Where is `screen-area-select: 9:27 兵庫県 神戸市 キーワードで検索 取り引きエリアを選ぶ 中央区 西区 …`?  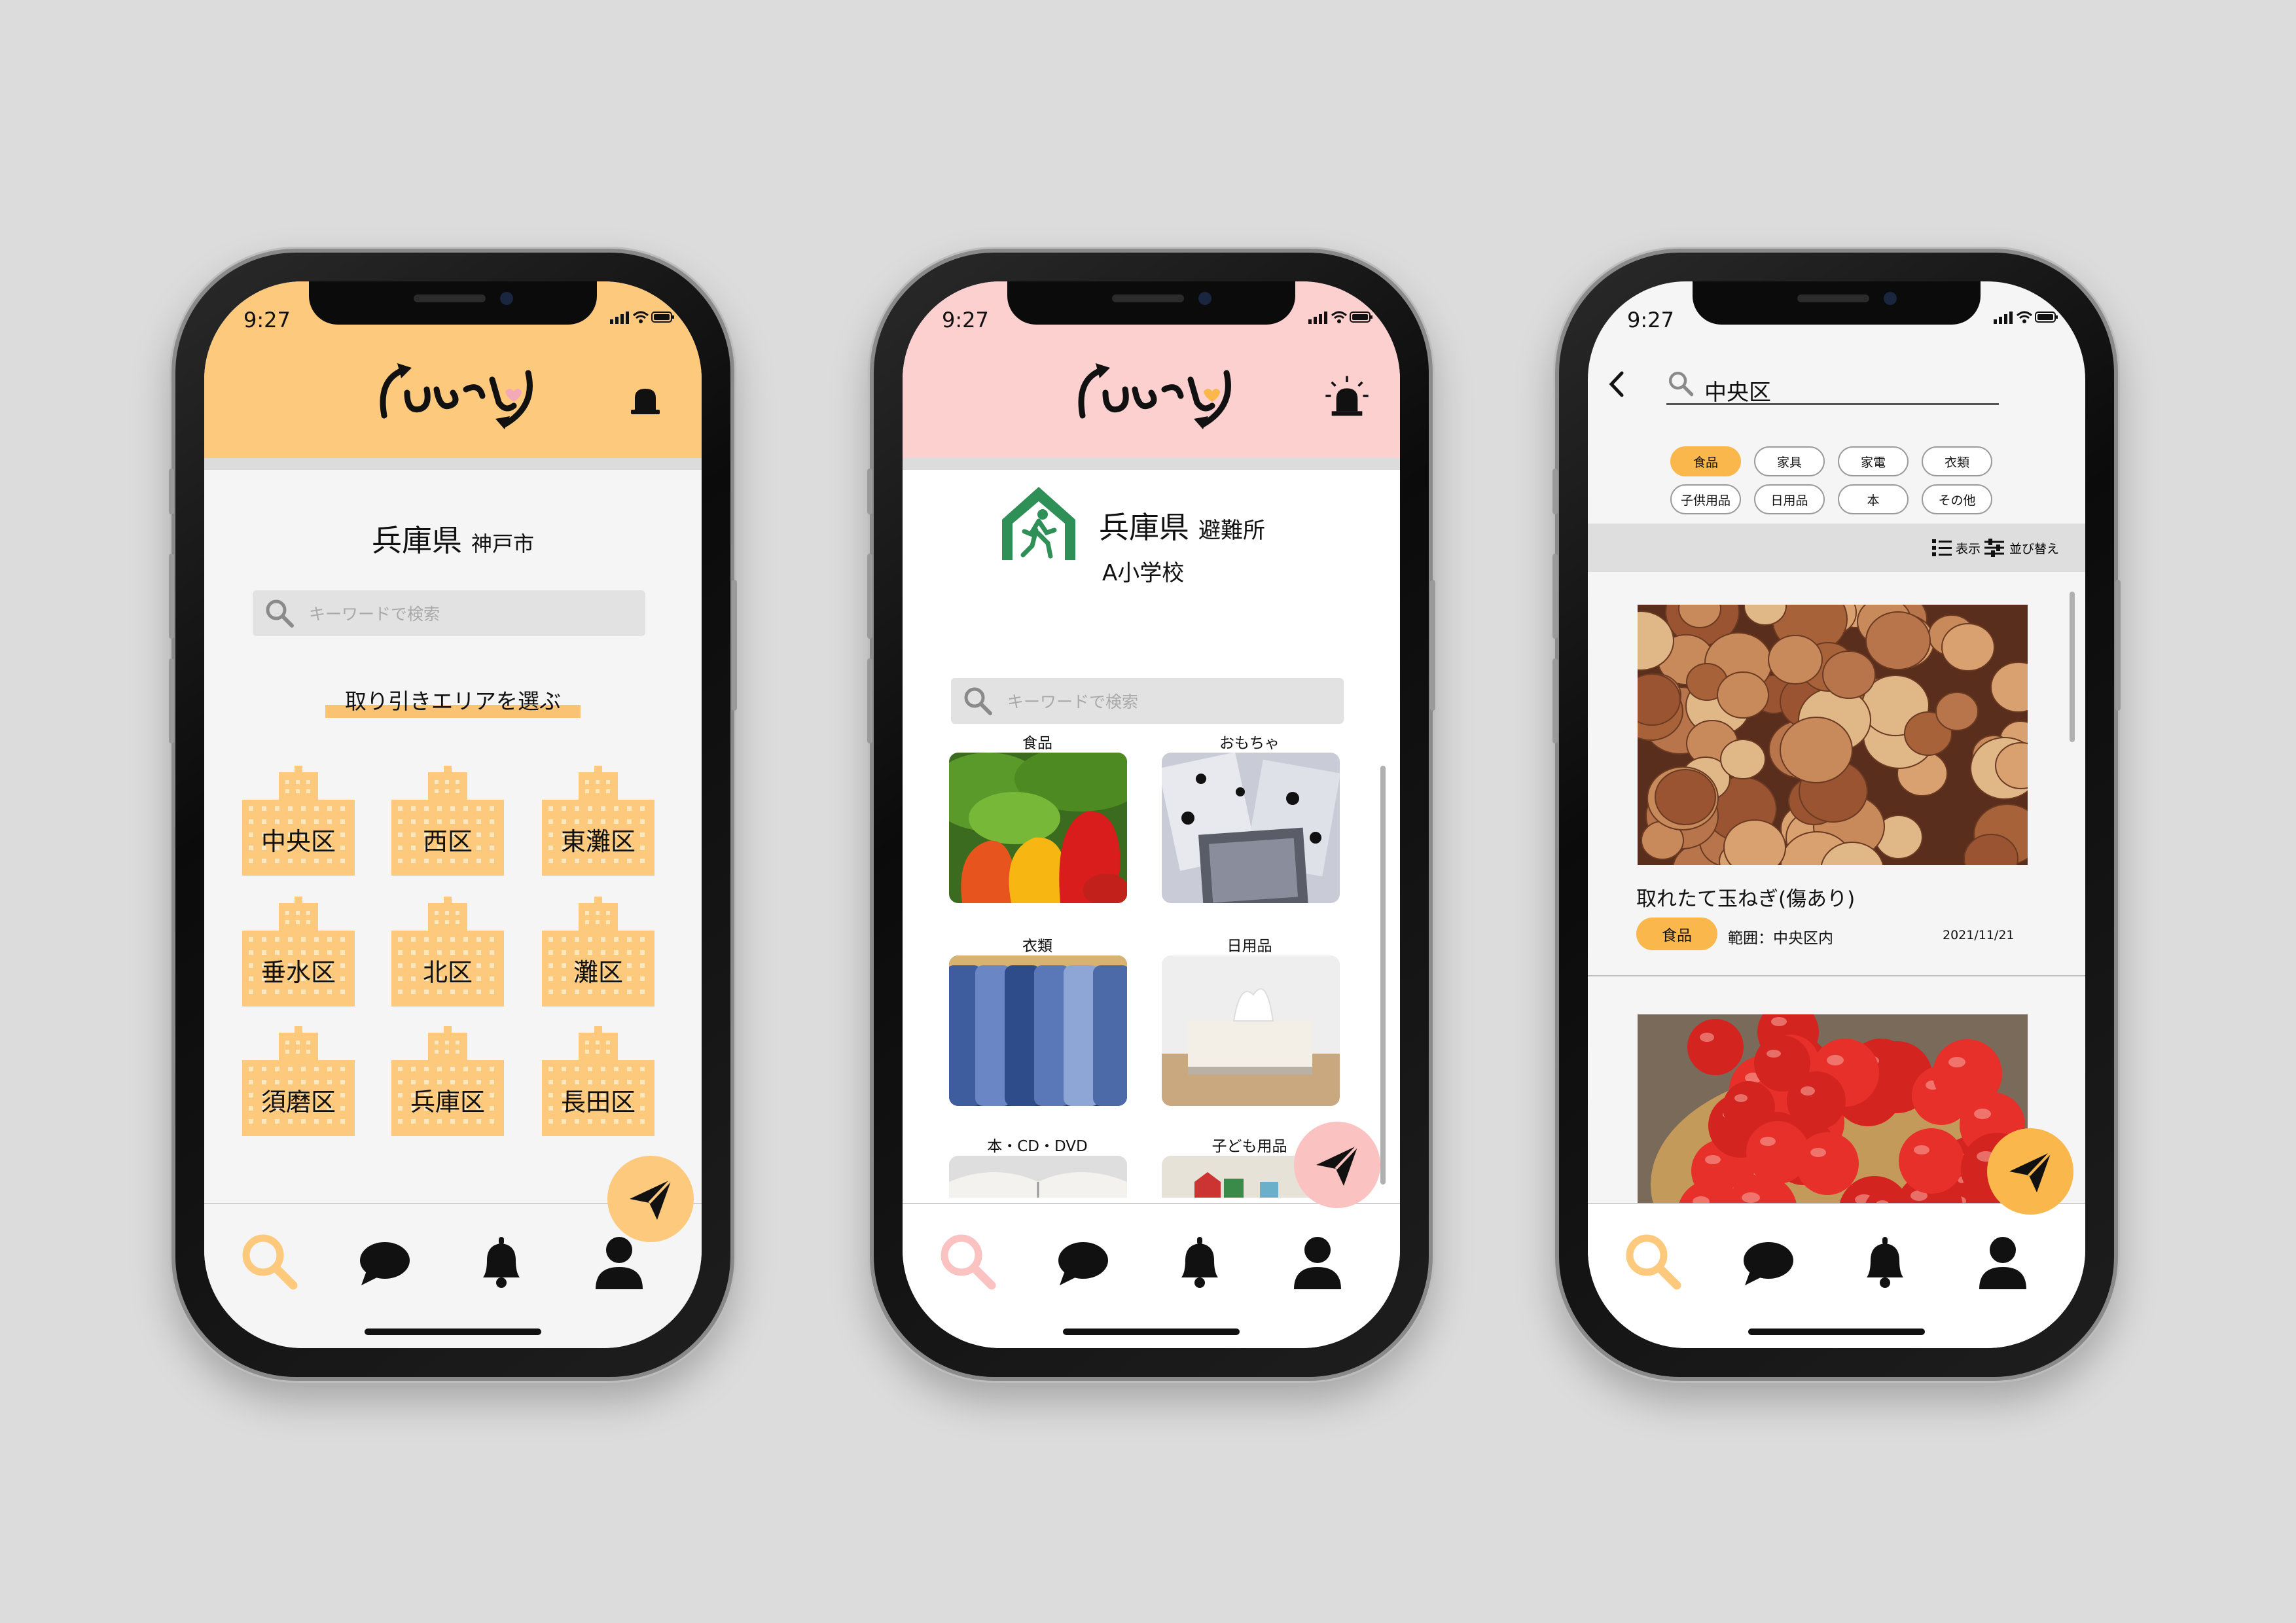 screen-area-select: 9:27 兵庫県 神戸市 キーワードで検索 取り引きエリアを選ぶ 中央区 西区 … is located at coordinates (453, 815).